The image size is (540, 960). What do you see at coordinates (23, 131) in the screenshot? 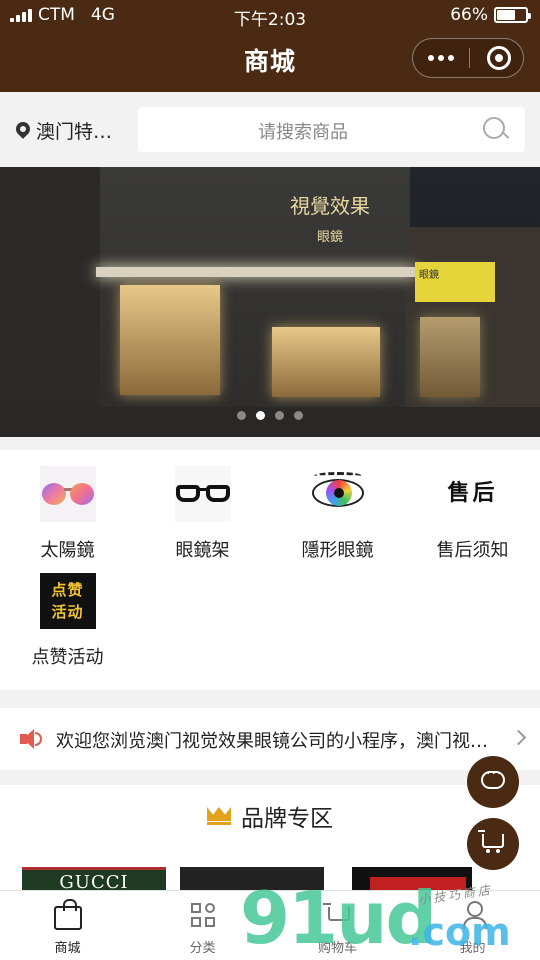
I see `location-pin-icon` at bounding box center [23, 131].